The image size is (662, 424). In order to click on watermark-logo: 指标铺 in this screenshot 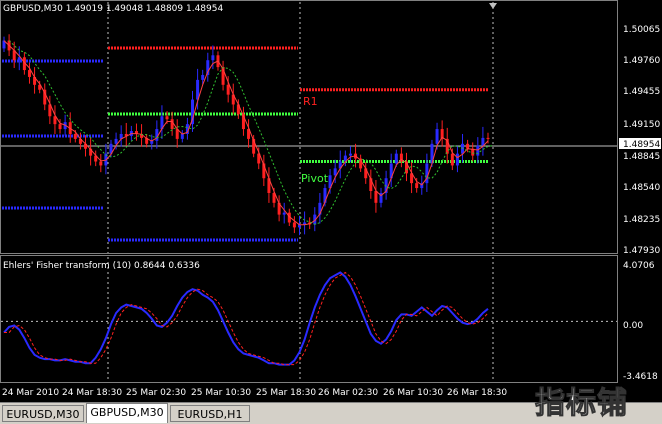, I will do `click(581, 404)`.